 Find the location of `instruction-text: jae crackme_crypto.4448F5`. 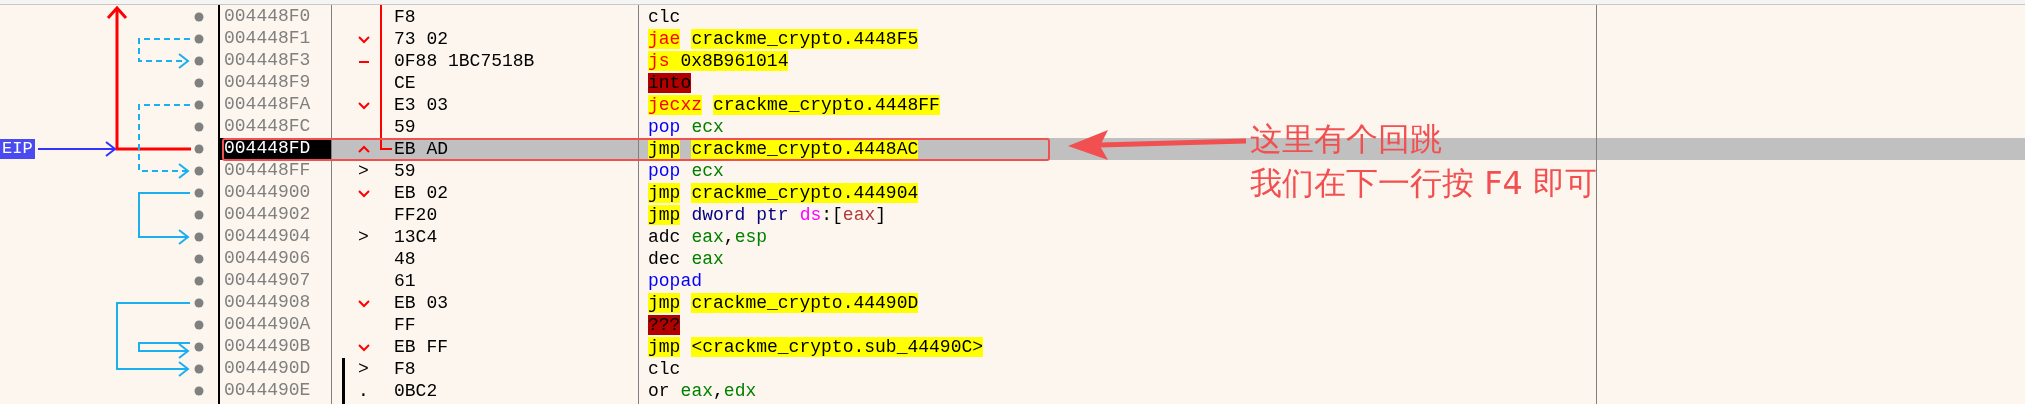

instruction-text: jae crackme_crypto.4448F5 is located at coordinates (783, 39).